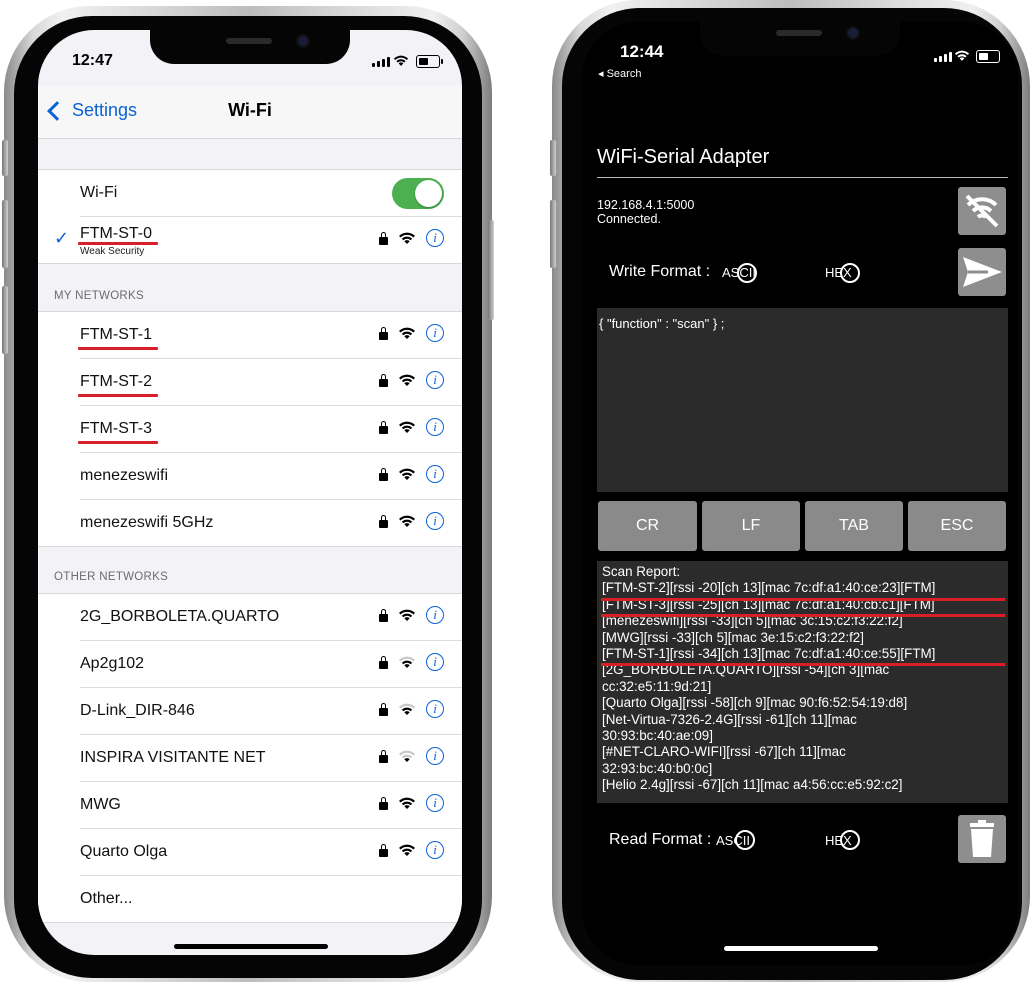  What do you see at coordinates (850, 273) in the screenshot?
I see `write-hex-radio` at bounding box center [850, 273].